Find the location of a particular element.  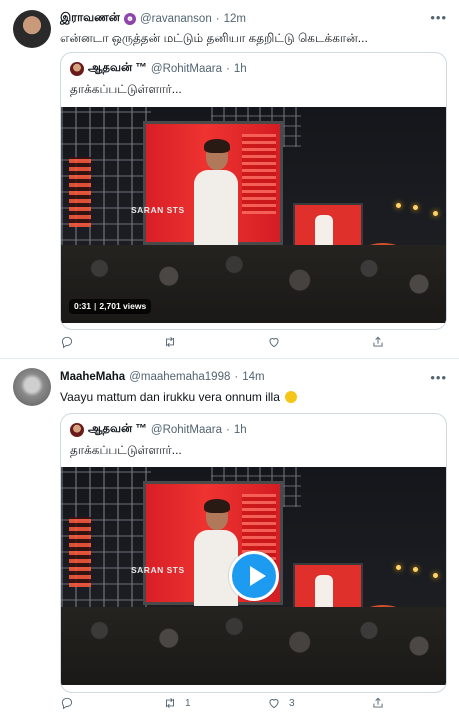

action-bar: 1 3 is located at coordinates (230, 703).